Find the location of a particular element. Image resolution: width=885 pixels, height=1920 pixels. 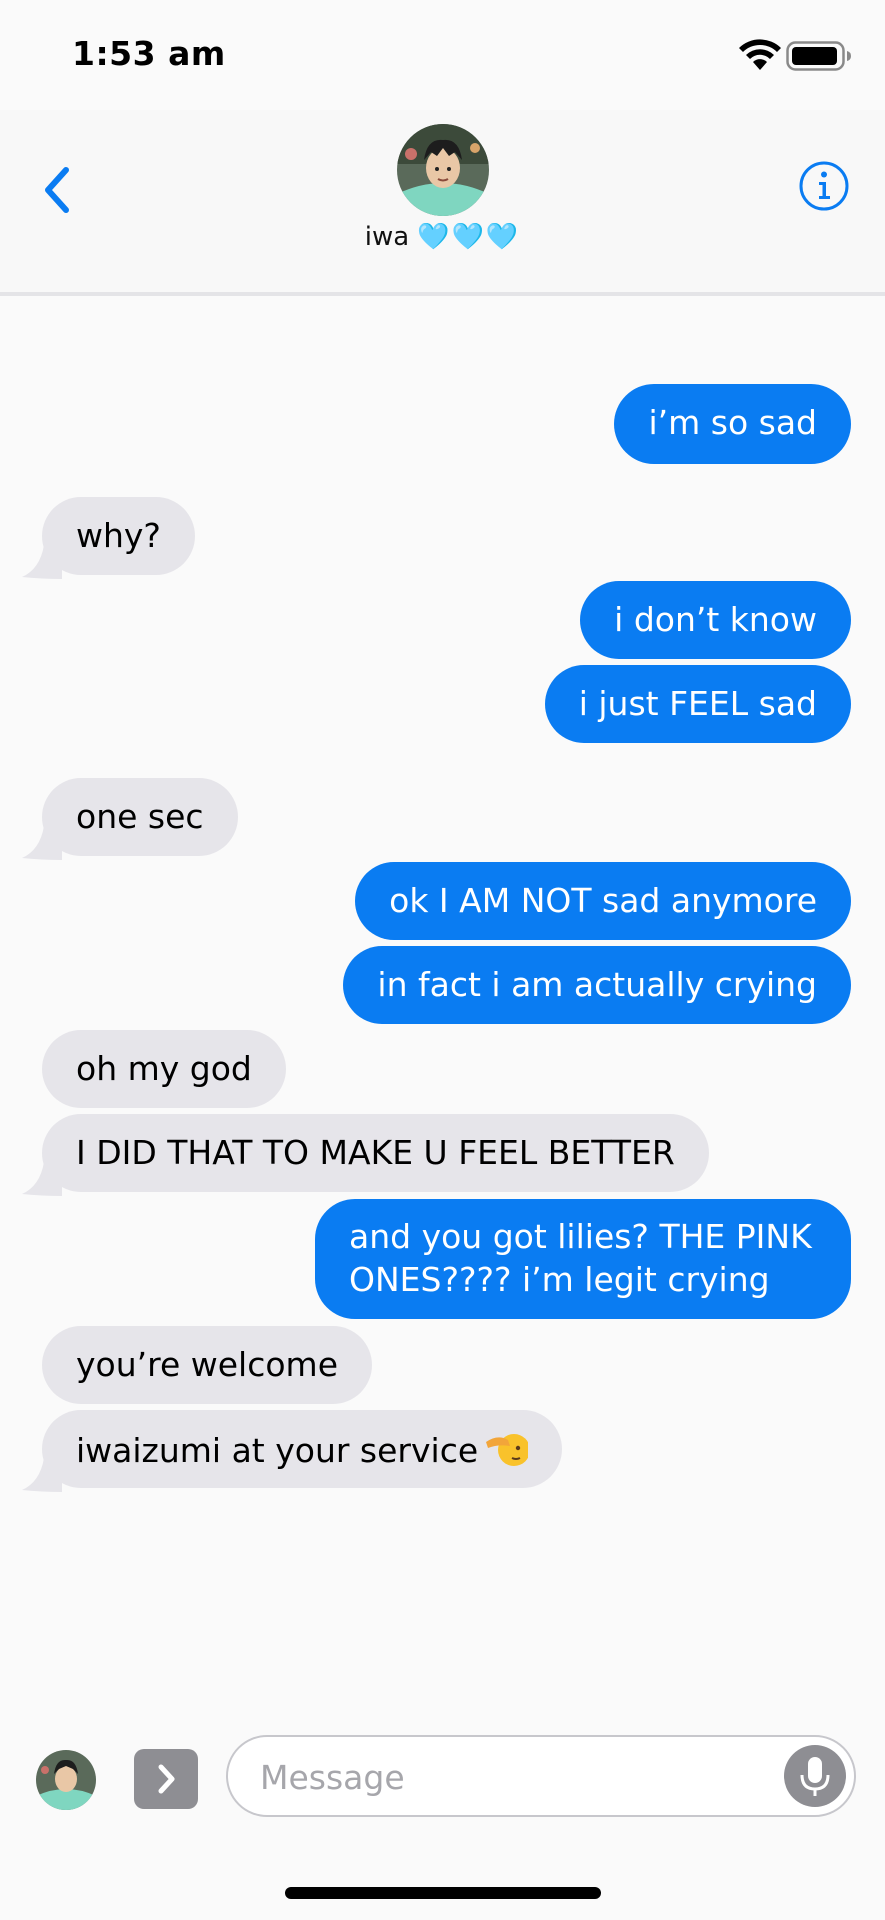

message-text: one sec is located at coordinates (140, 816).